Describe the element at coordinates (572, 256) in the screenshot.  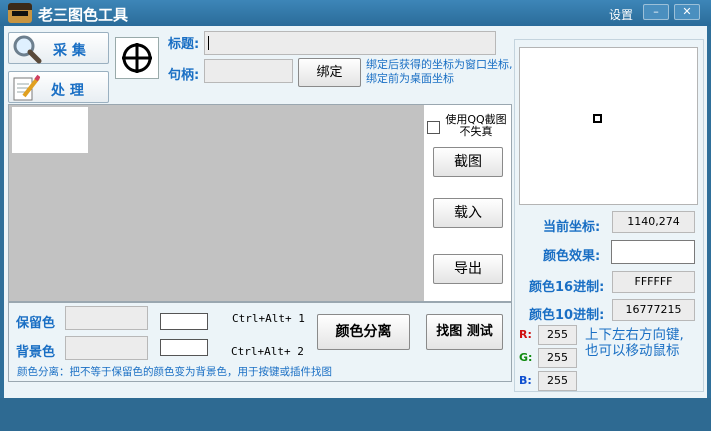
I see `color-effect-label: 颜色效果:` at that location.